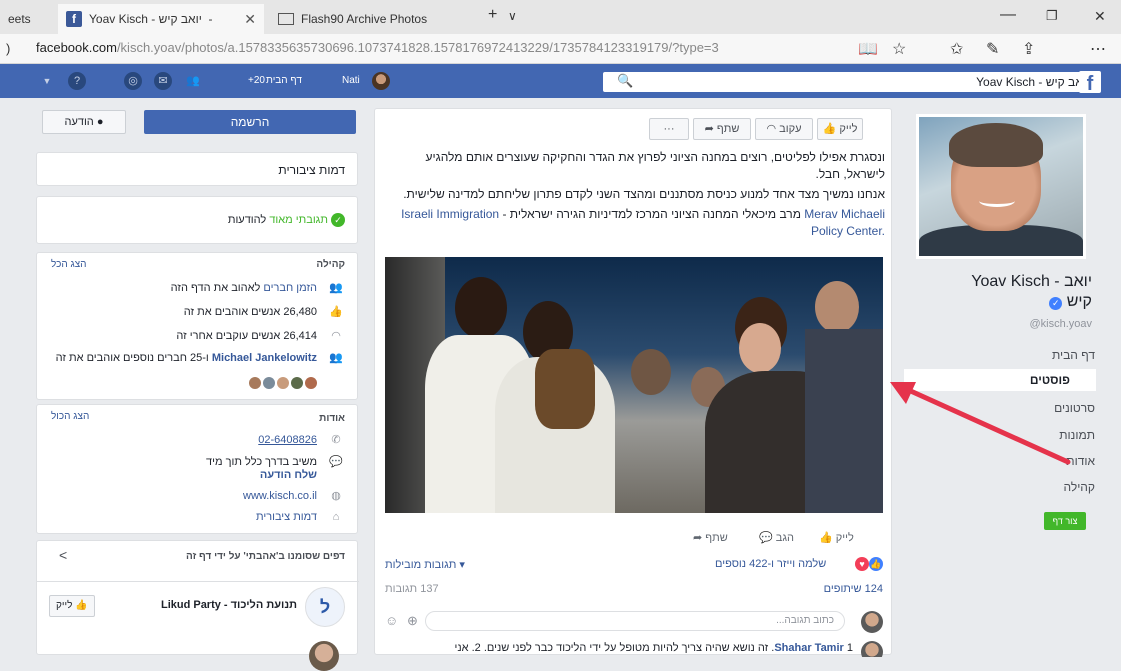 This screenshot has width=1121, height=671. Describe the element at coordinates (844, 538) in the screenshot. I see `like-action-label: לייק` at that location.